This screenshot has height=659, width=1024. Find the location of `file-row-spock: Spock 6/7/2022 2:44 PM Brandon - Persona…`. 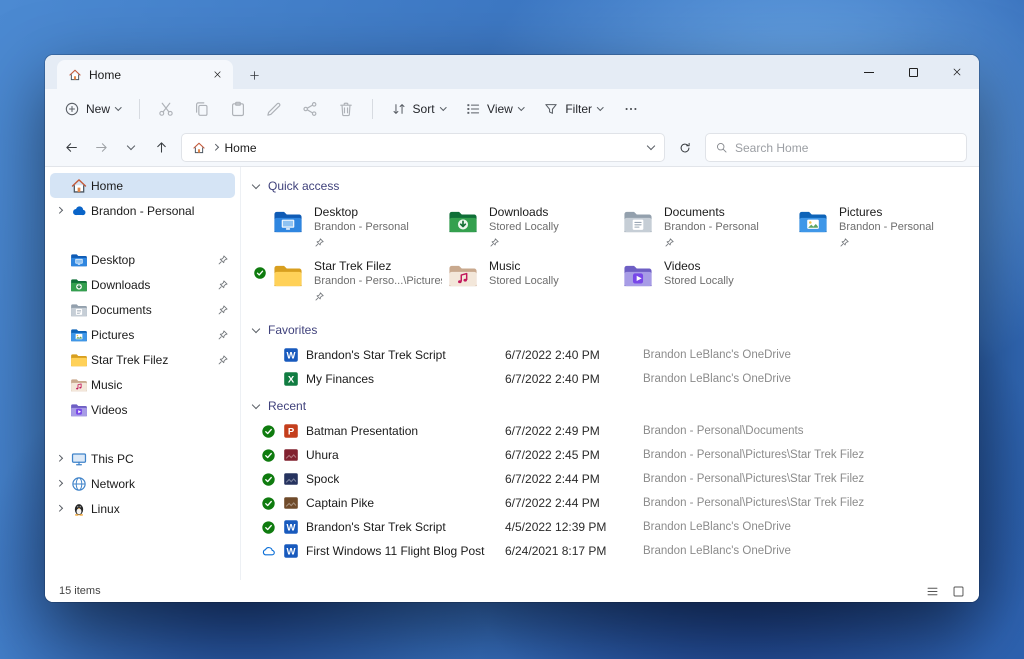

file-row-spock: Spock 6/7/2022 2:44 PM Brandon - Persona… is located at coordinates (606, 479).